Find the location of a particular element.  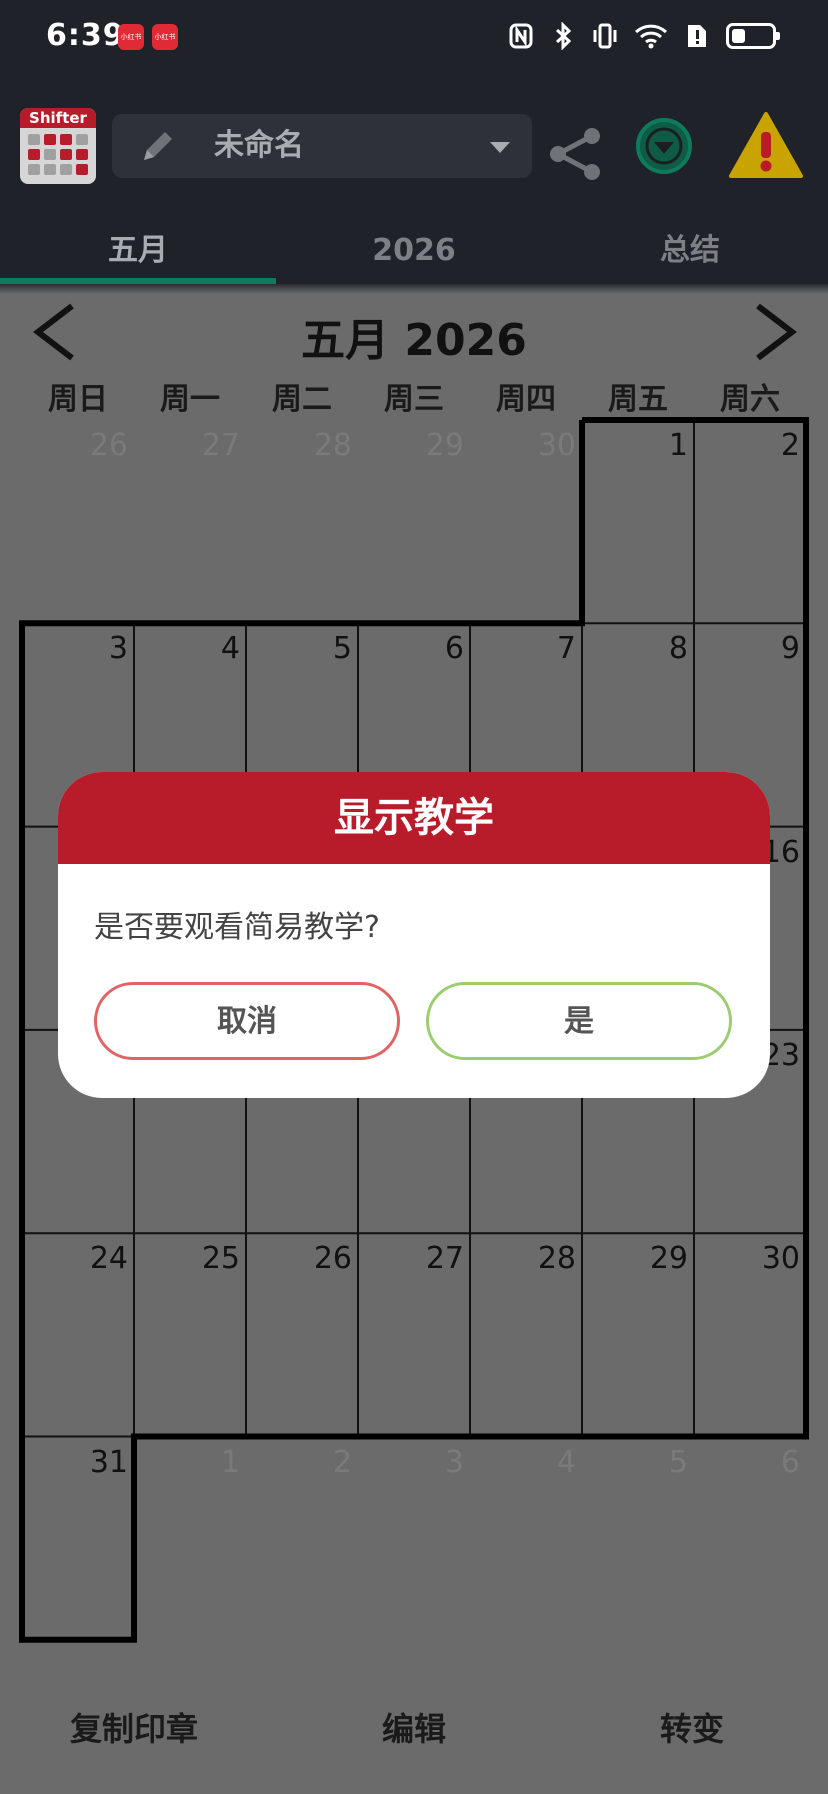

schedule-name: 未命名 is located at coordinates (259, 145).